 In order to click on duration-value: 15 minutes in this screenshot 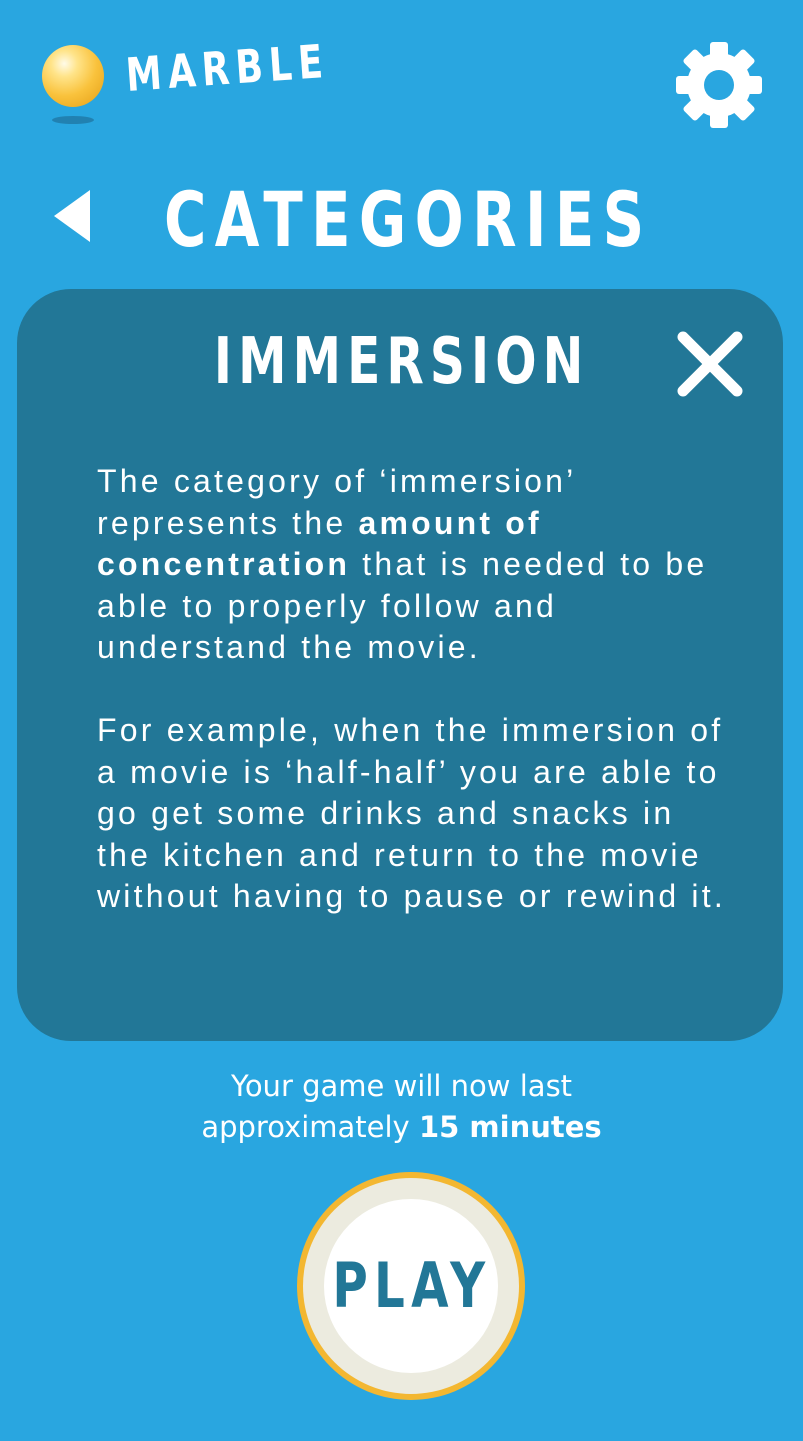, I will do `click(510, 1127)`.